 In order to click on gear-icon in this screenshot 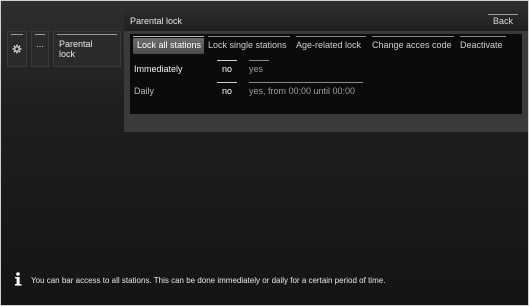, I will do `click(17, 49)`.